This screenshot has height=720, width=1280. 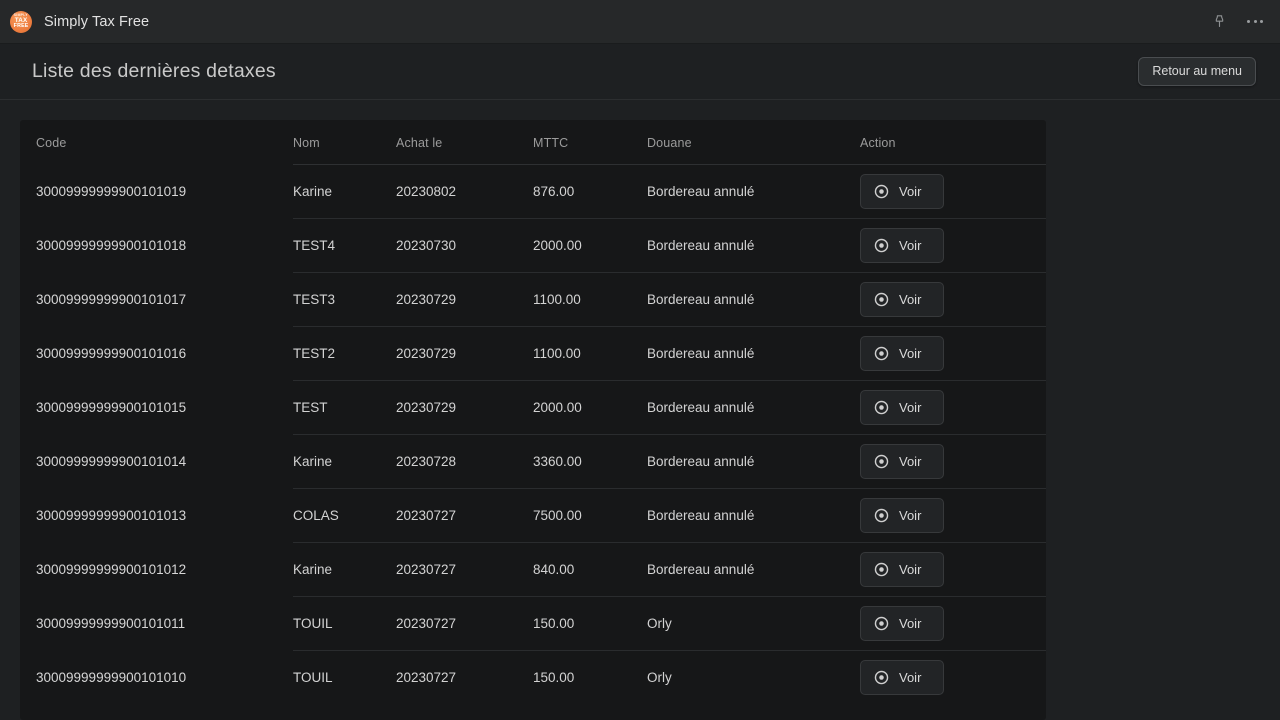 What do you see at coordinates (111, 407) in the screenshot?
I see `cell-code: 30009999999900101015` at bounding box center [111, 407].